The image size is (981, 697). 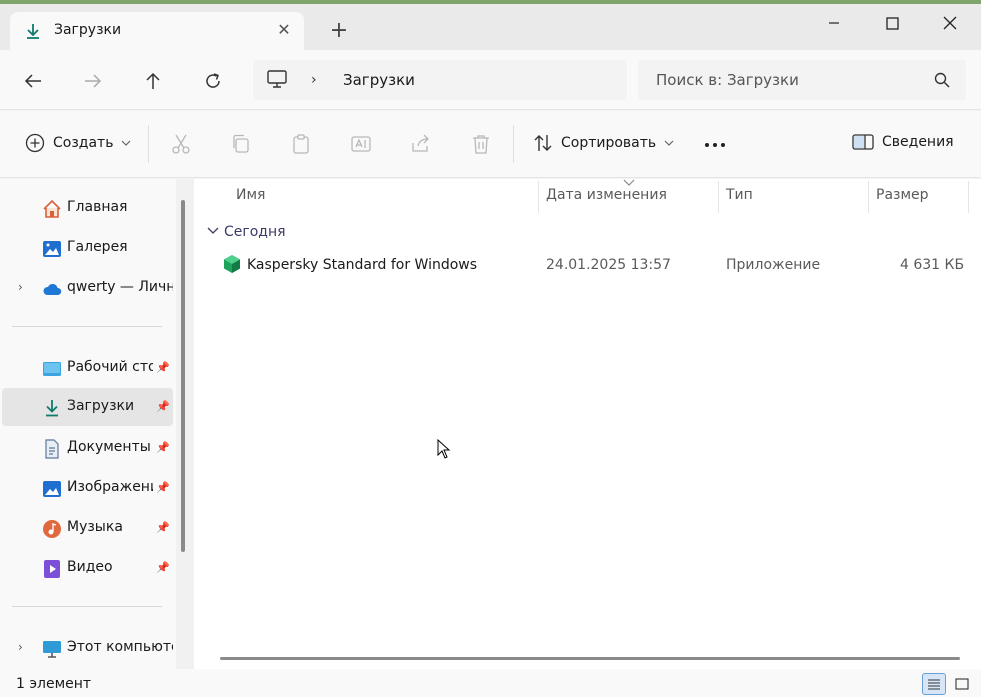 What do you see at coordinates (379, 80) in the screenshot?
I see `address-folder: Загрузки` at bounding box center [379, 80].